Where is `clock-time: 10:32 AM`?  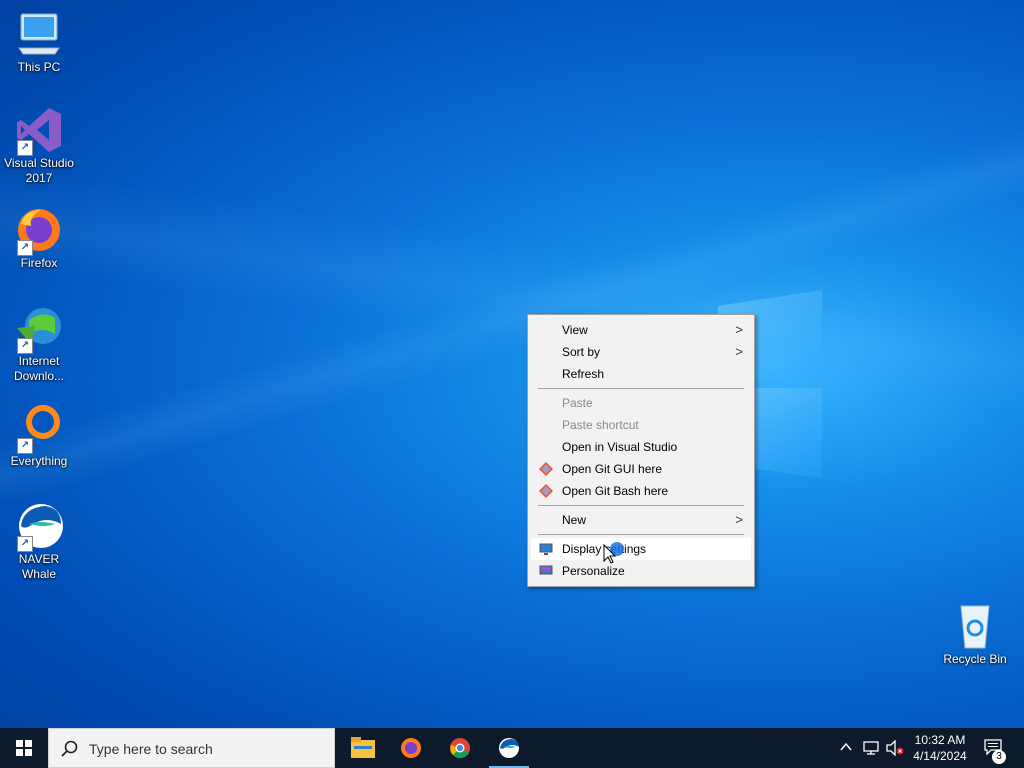
clock-time: 10:32 AM is located at coordinates (940, 740).